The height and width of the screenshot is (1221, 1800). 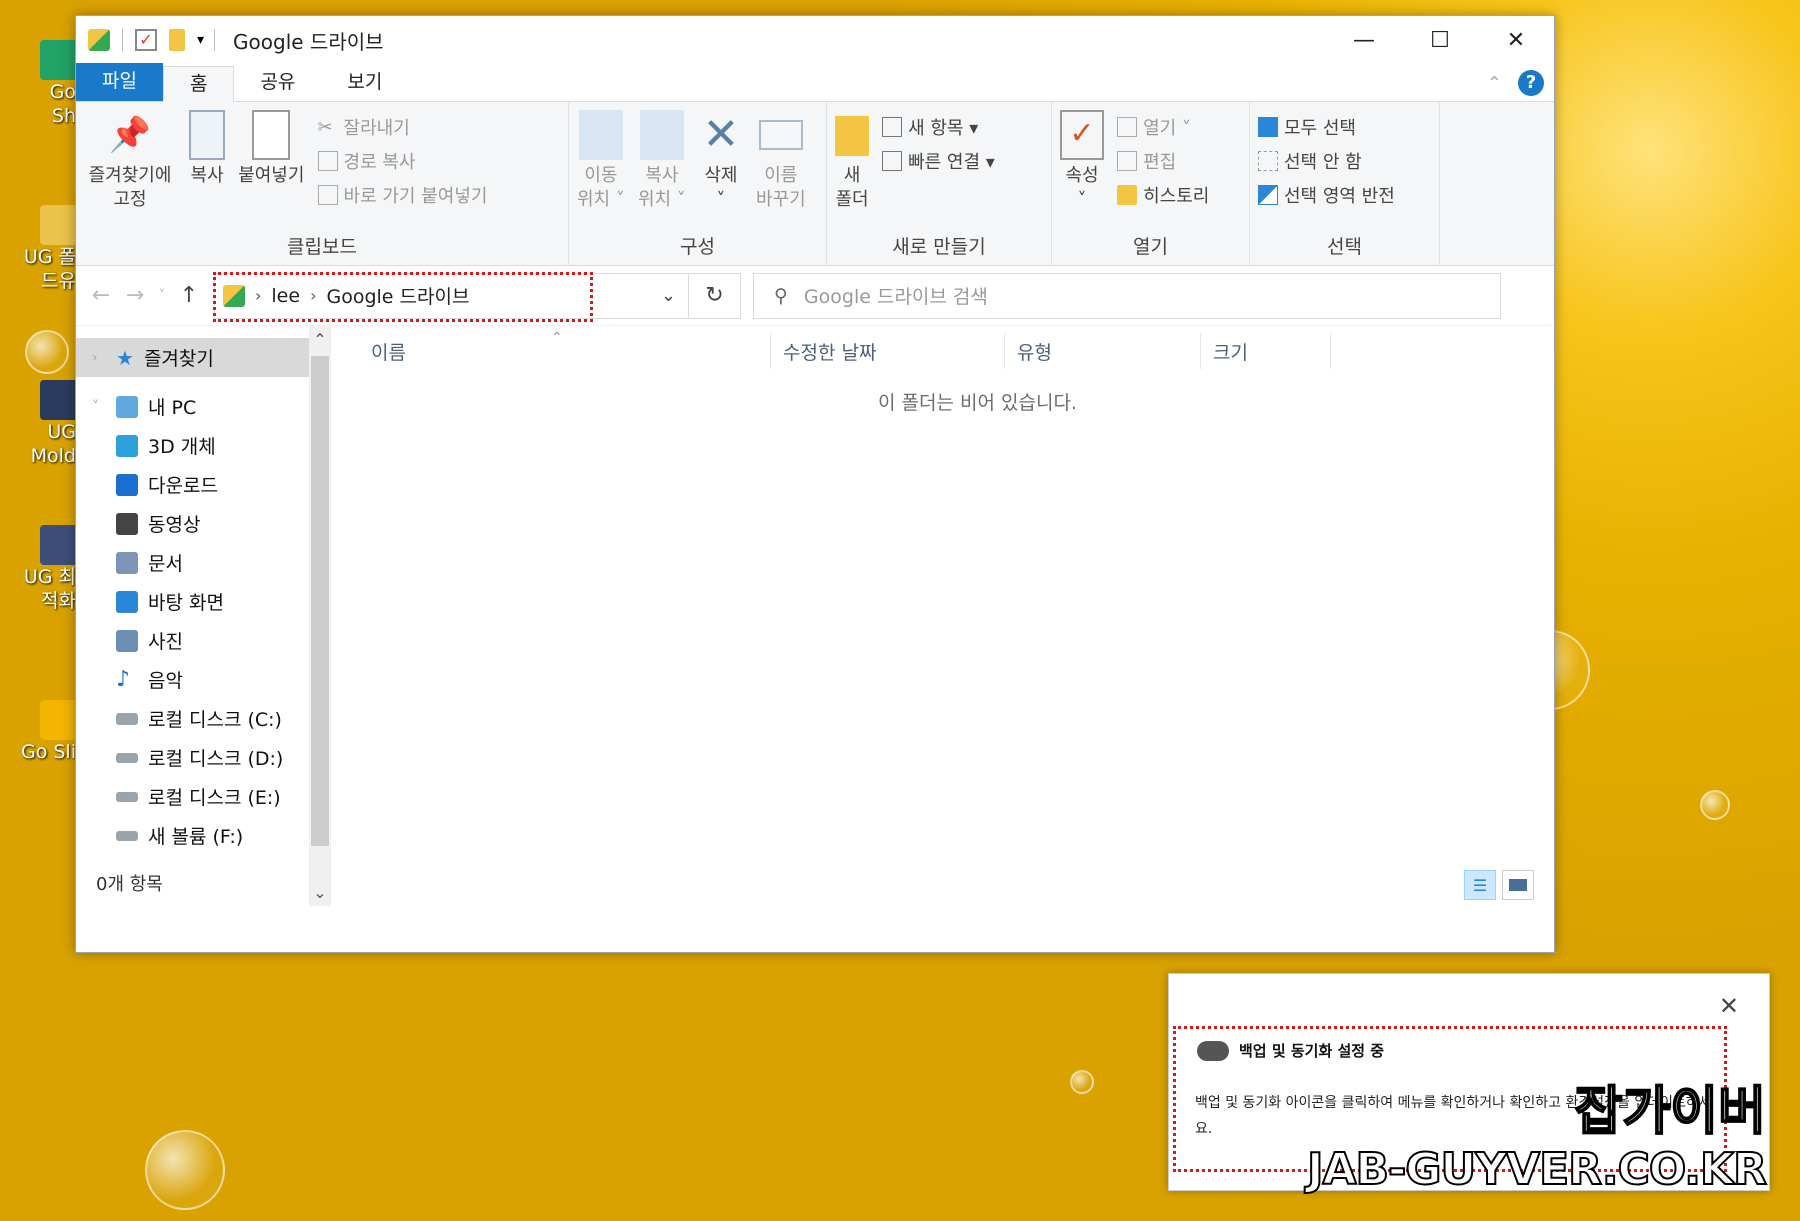 I want to click on properties-checkmark-icon: ✓, so click(x=146, y=40).